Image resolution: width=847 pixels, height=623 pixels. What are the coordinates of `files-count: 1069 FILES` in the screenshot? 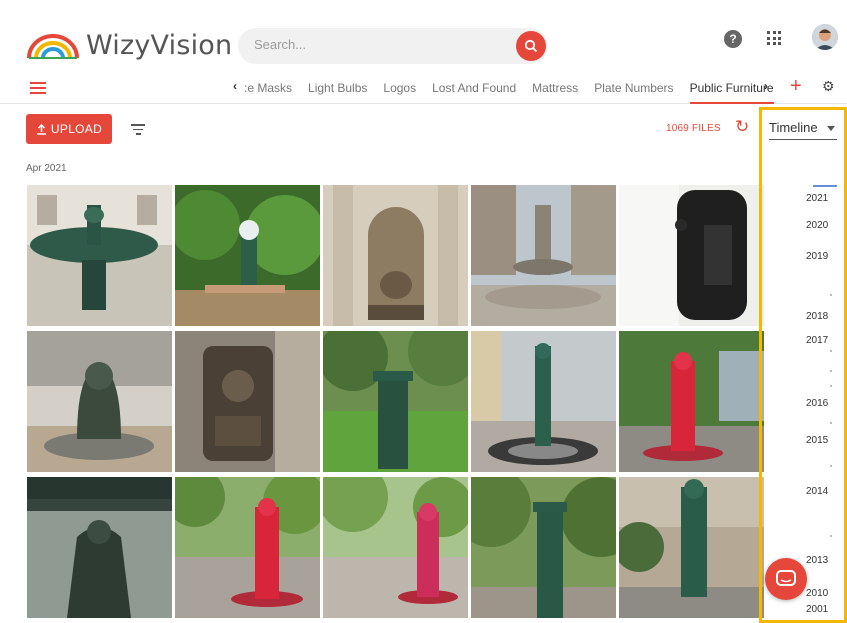 It's located at (693, 128).